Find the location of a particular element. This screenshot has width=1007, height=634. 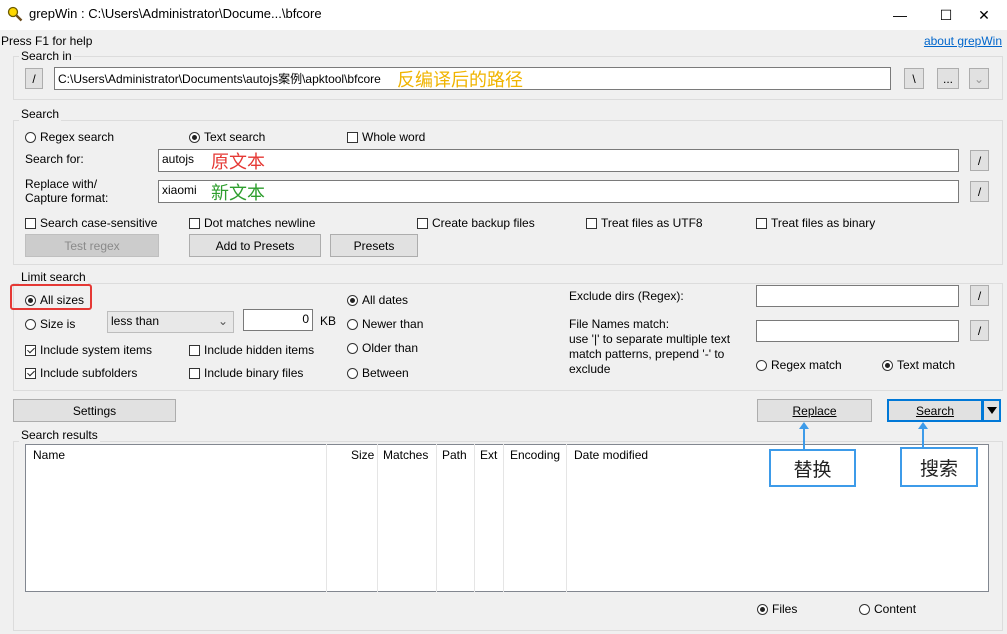

column-header-matches: Matches is located at coordinates (405, 455).